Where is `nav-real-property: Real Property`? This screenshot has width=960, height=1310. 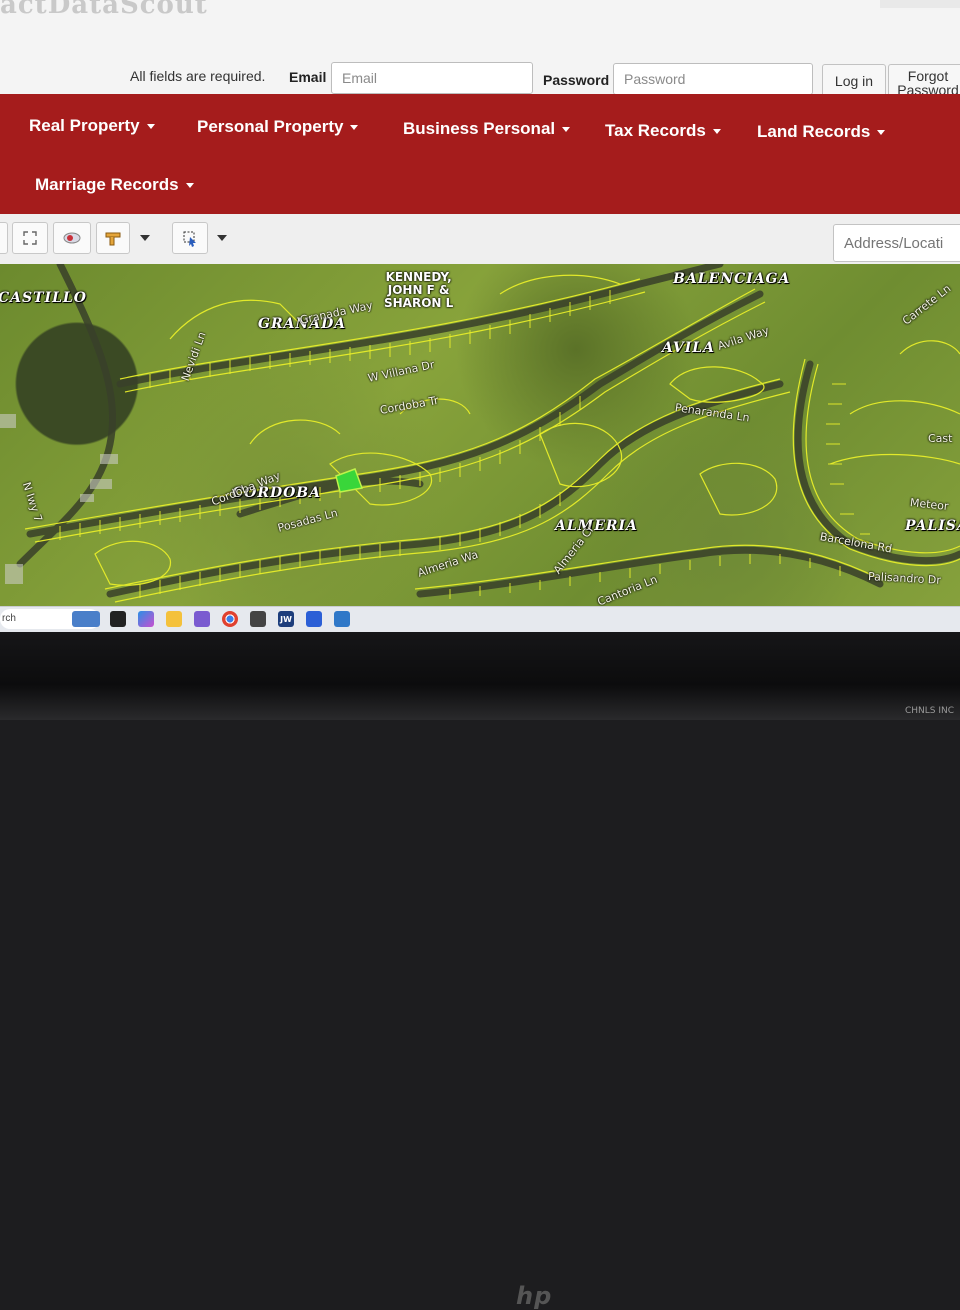
nav-real-property: Real Property is located at coordinates (92, 126).